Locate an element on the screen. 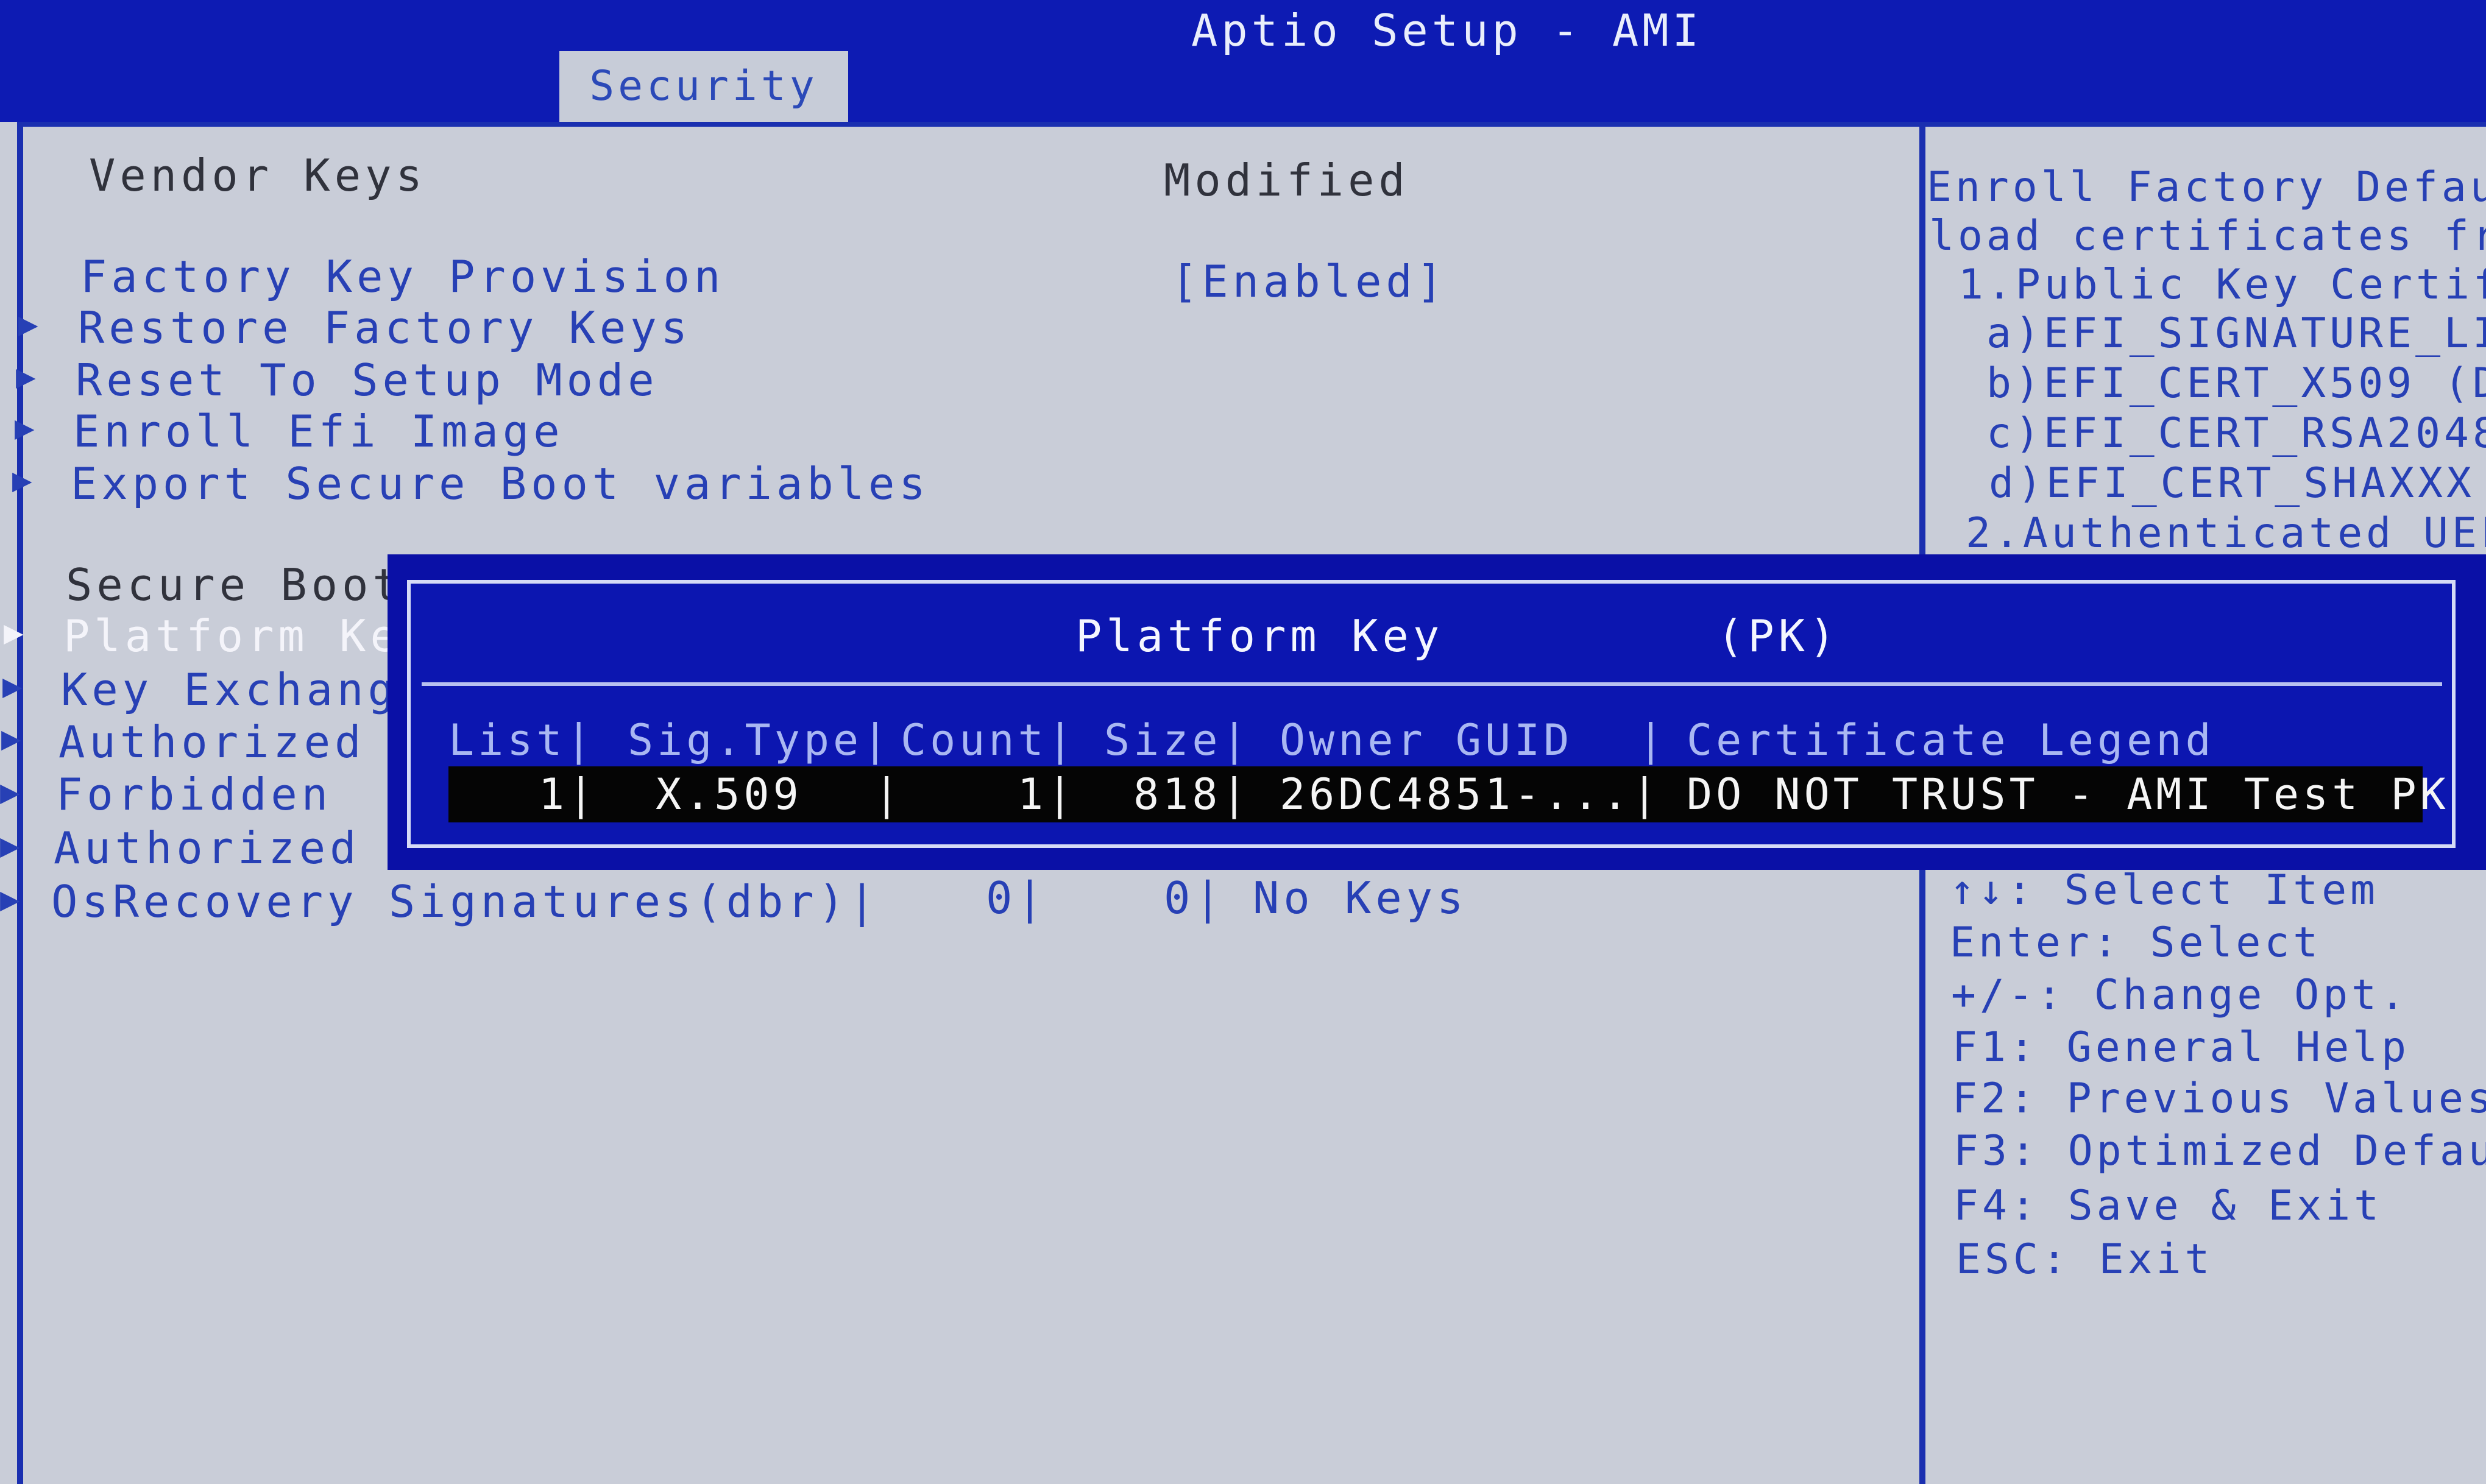  help-description-line: a)EFI_SIGNATURE_LIS is located at coordinates (2236, 333).